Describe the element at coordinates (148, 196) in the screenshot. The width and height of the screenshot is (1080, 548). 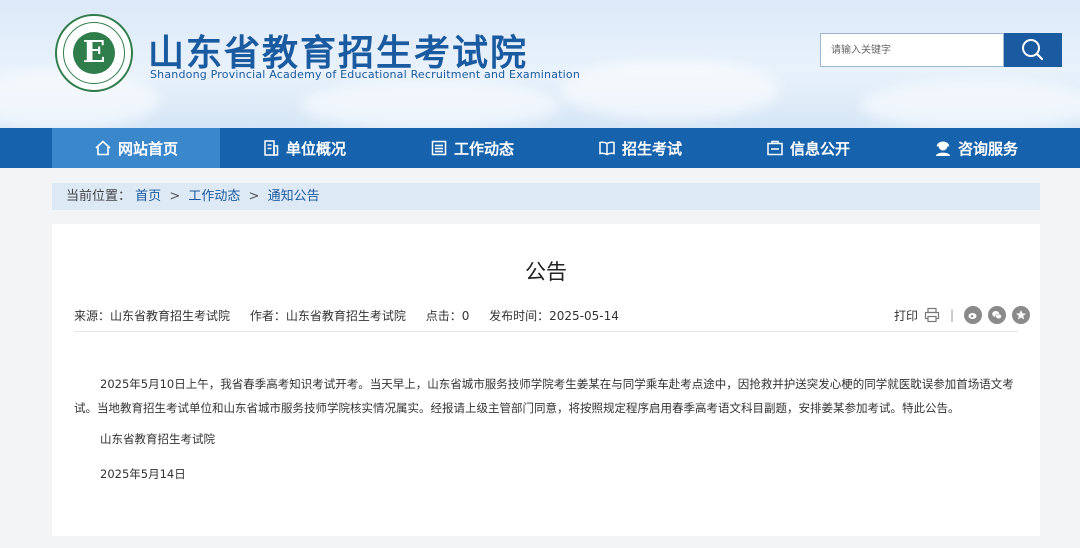
I see `breadcrumb-home: 首页` at that location.